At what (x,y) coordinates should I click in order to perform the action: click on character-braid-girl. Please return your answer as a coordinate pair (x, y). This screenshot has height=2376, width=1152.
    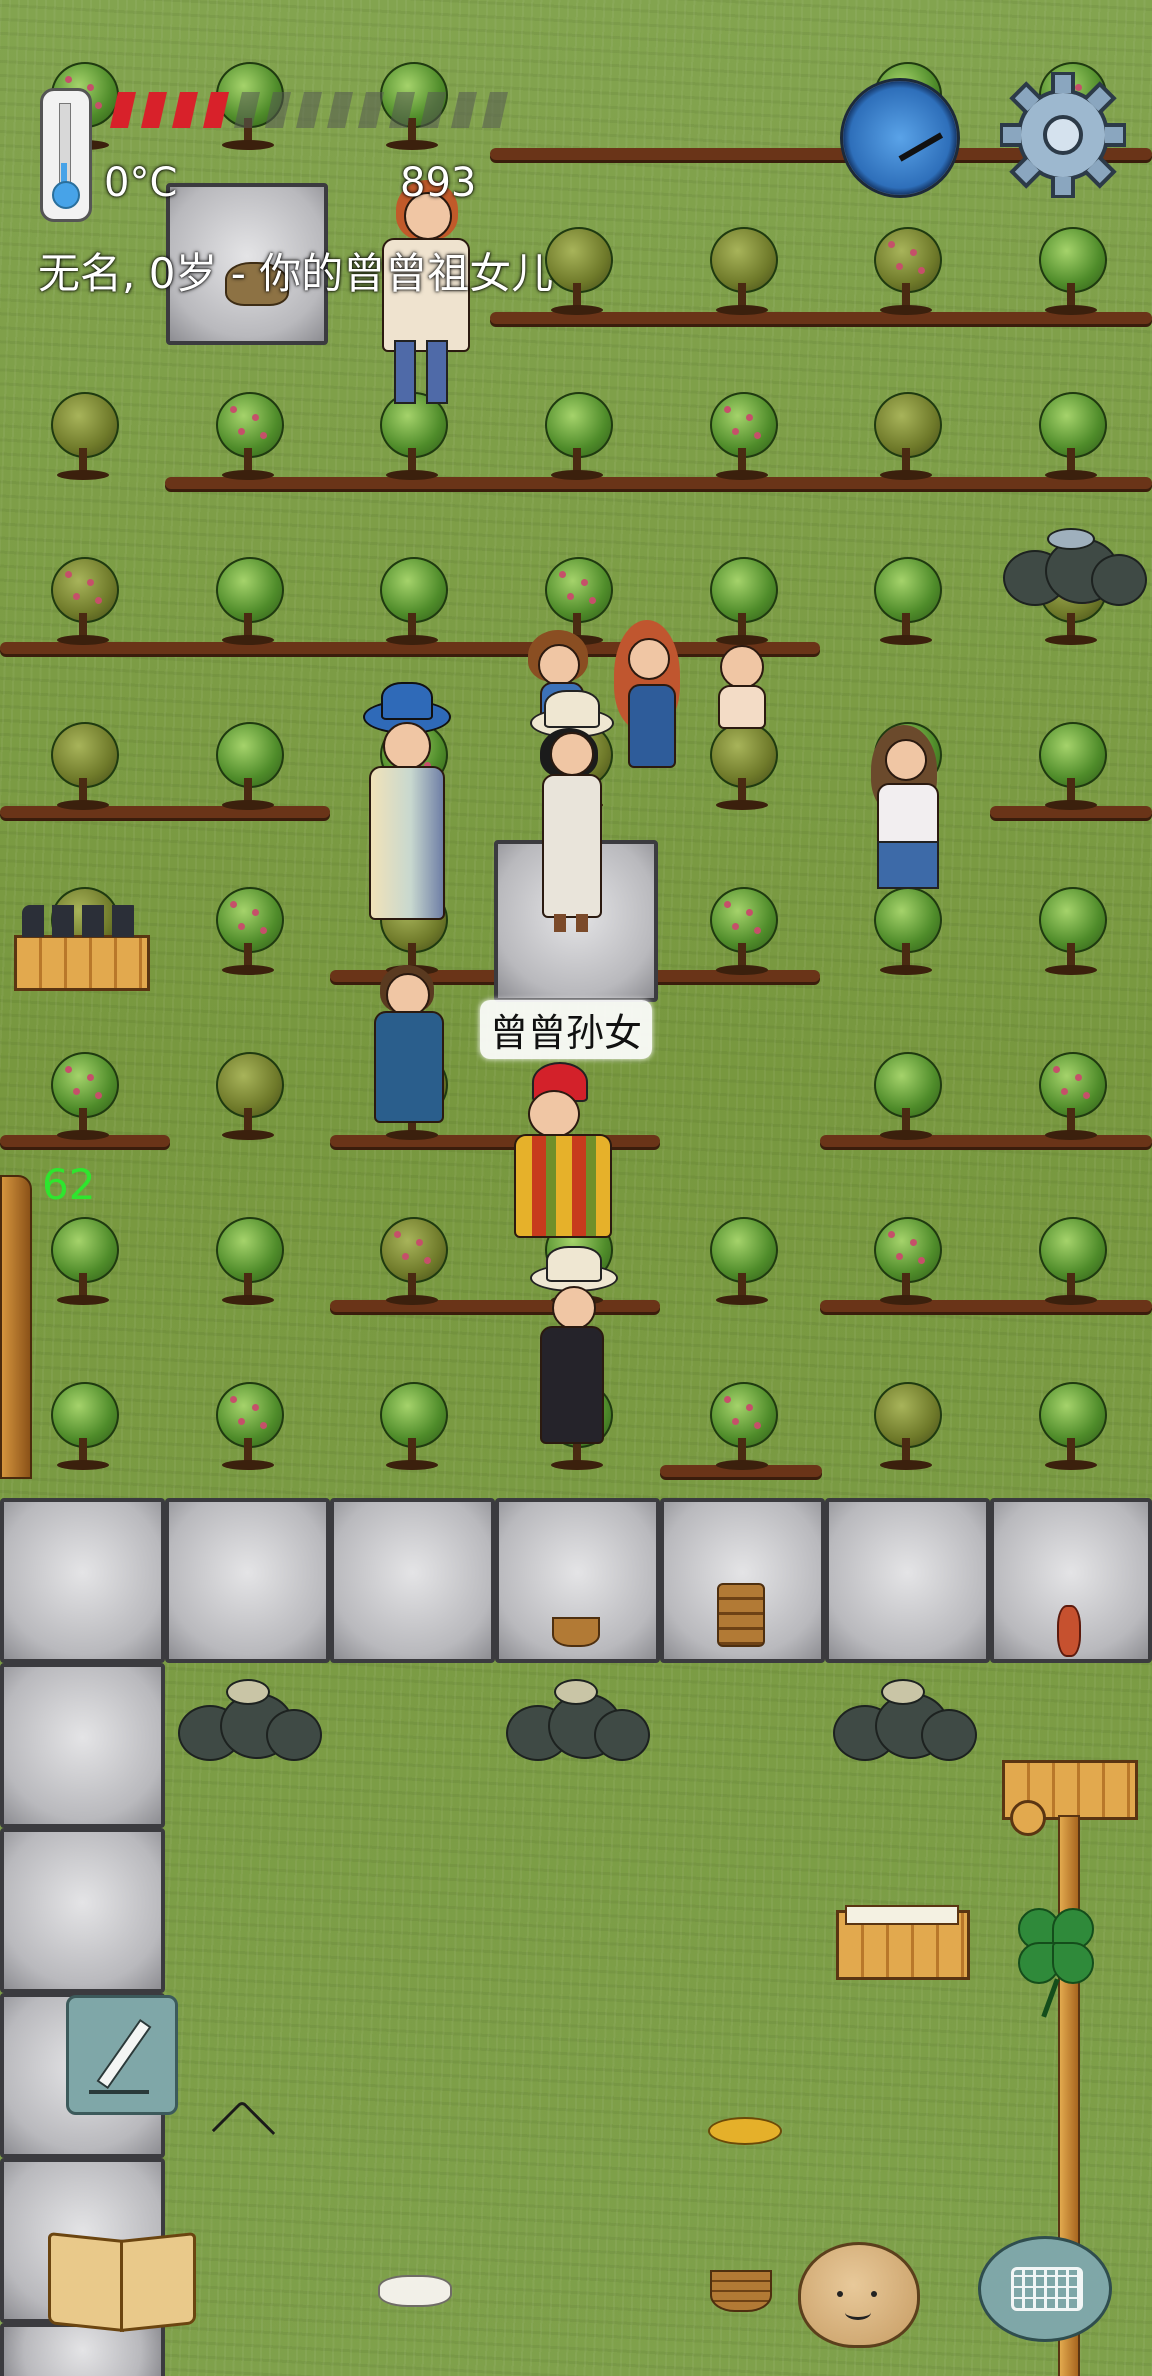
    Looking at the image, I should click on (905, 810).